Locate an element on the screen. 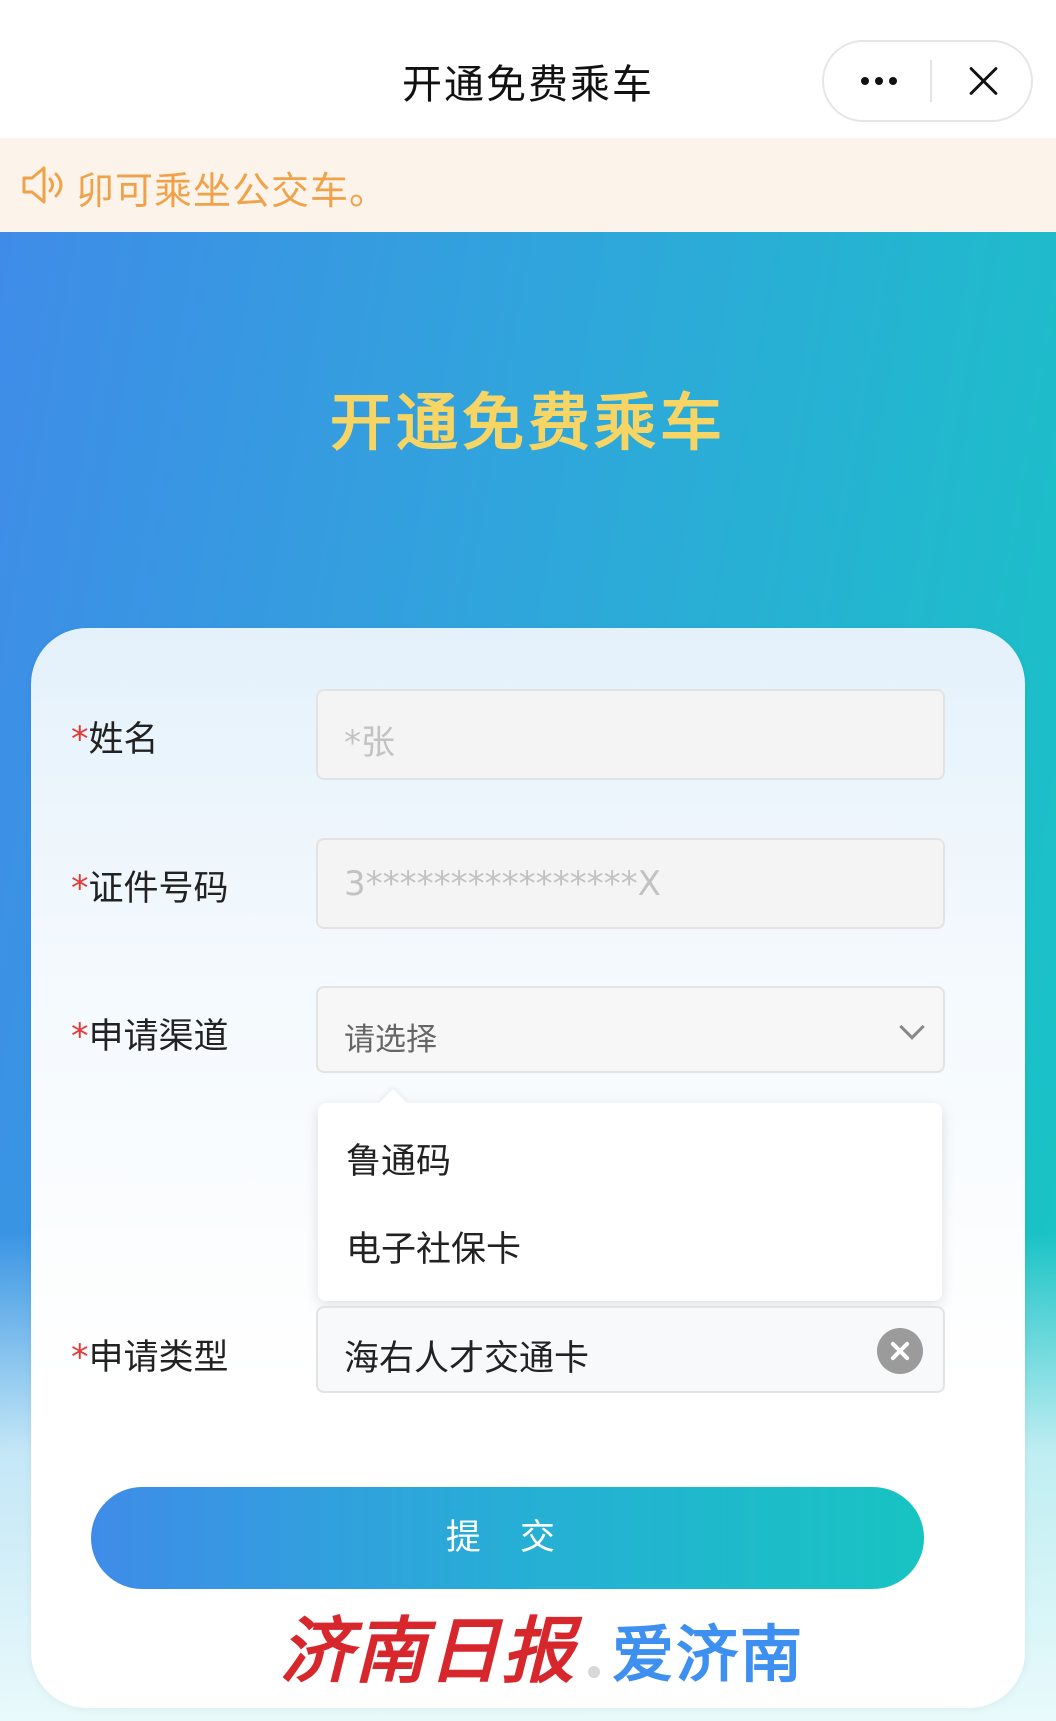 The image size is (1056, 1721). name-field: *张 is located at coordinates (630, 734).